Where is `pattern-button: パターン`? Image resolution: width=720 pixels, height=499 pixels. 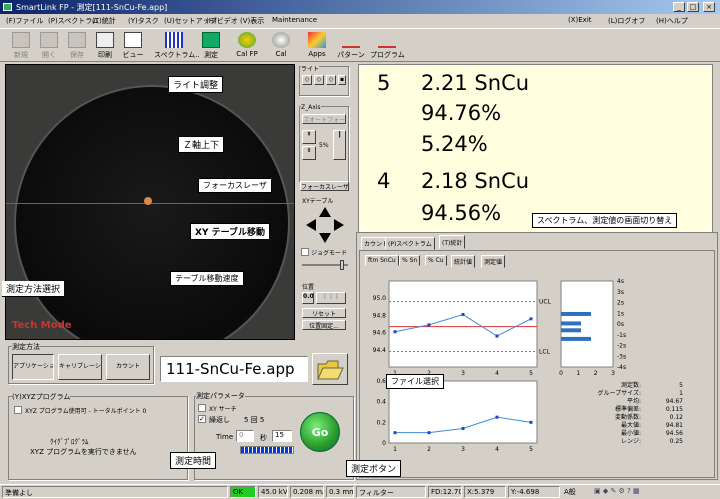
pattern-button: パターン is located at coordinates (351, 46).